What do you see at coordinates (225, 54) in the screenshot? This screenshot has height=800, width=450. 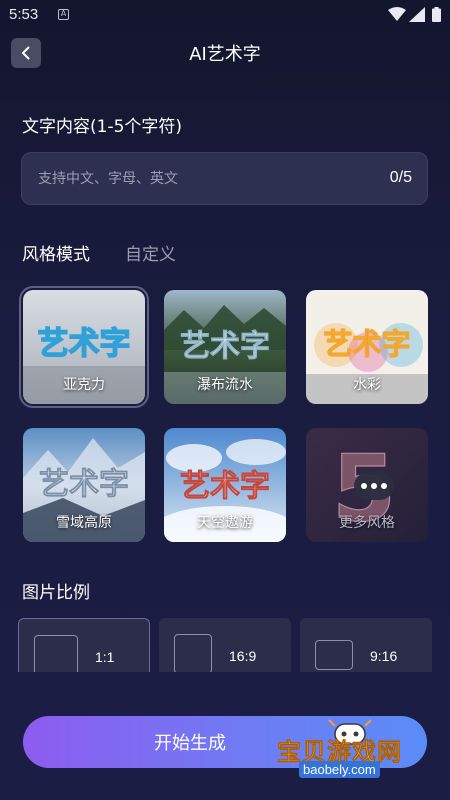 I see `page-title: AI艺术字` at bounding box center [225, 54].